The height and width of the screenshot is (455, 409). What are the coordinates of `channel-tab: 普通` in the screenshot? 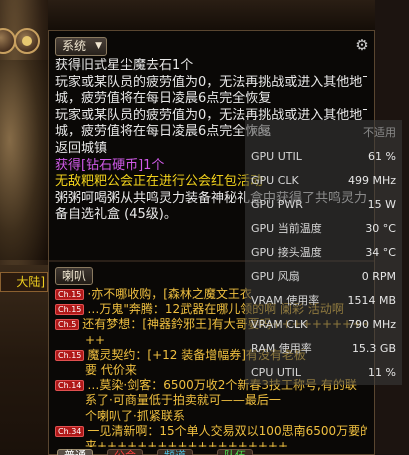 It's located at (75, 452).